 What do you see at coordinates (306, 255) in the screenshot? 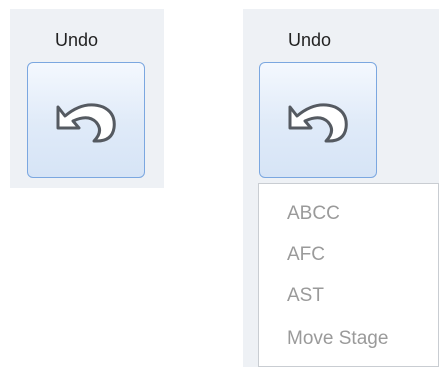
I see `menu-item-afc: AFC` at bounding box center [306, 255].